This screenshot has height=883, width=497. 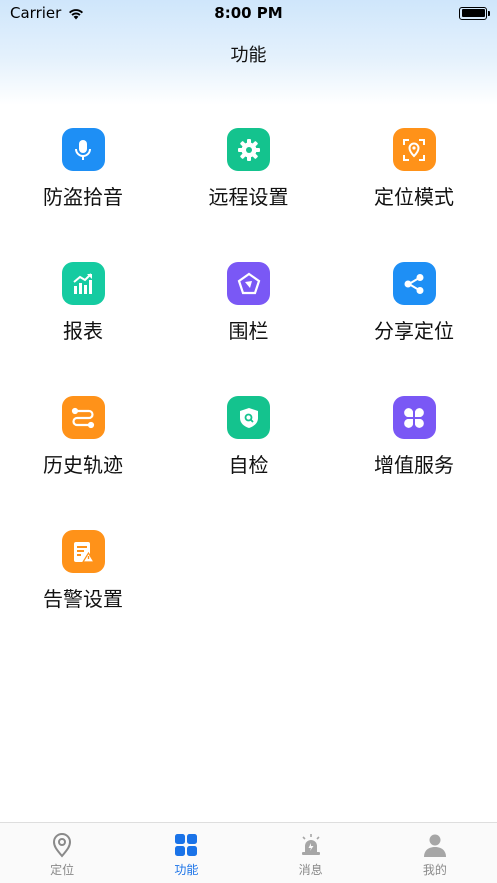 I want to click on shield-search-icon, so click(x=248, y=417).